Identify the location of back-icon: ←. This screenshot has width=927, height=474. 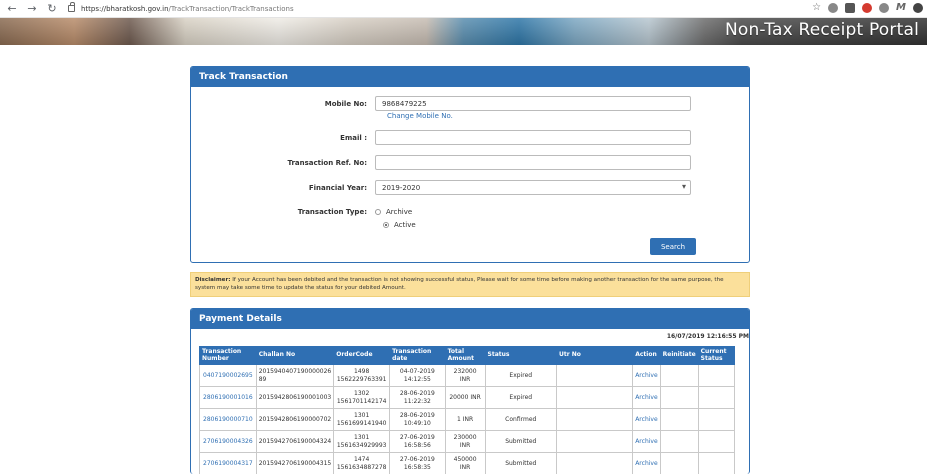
(12, 8).